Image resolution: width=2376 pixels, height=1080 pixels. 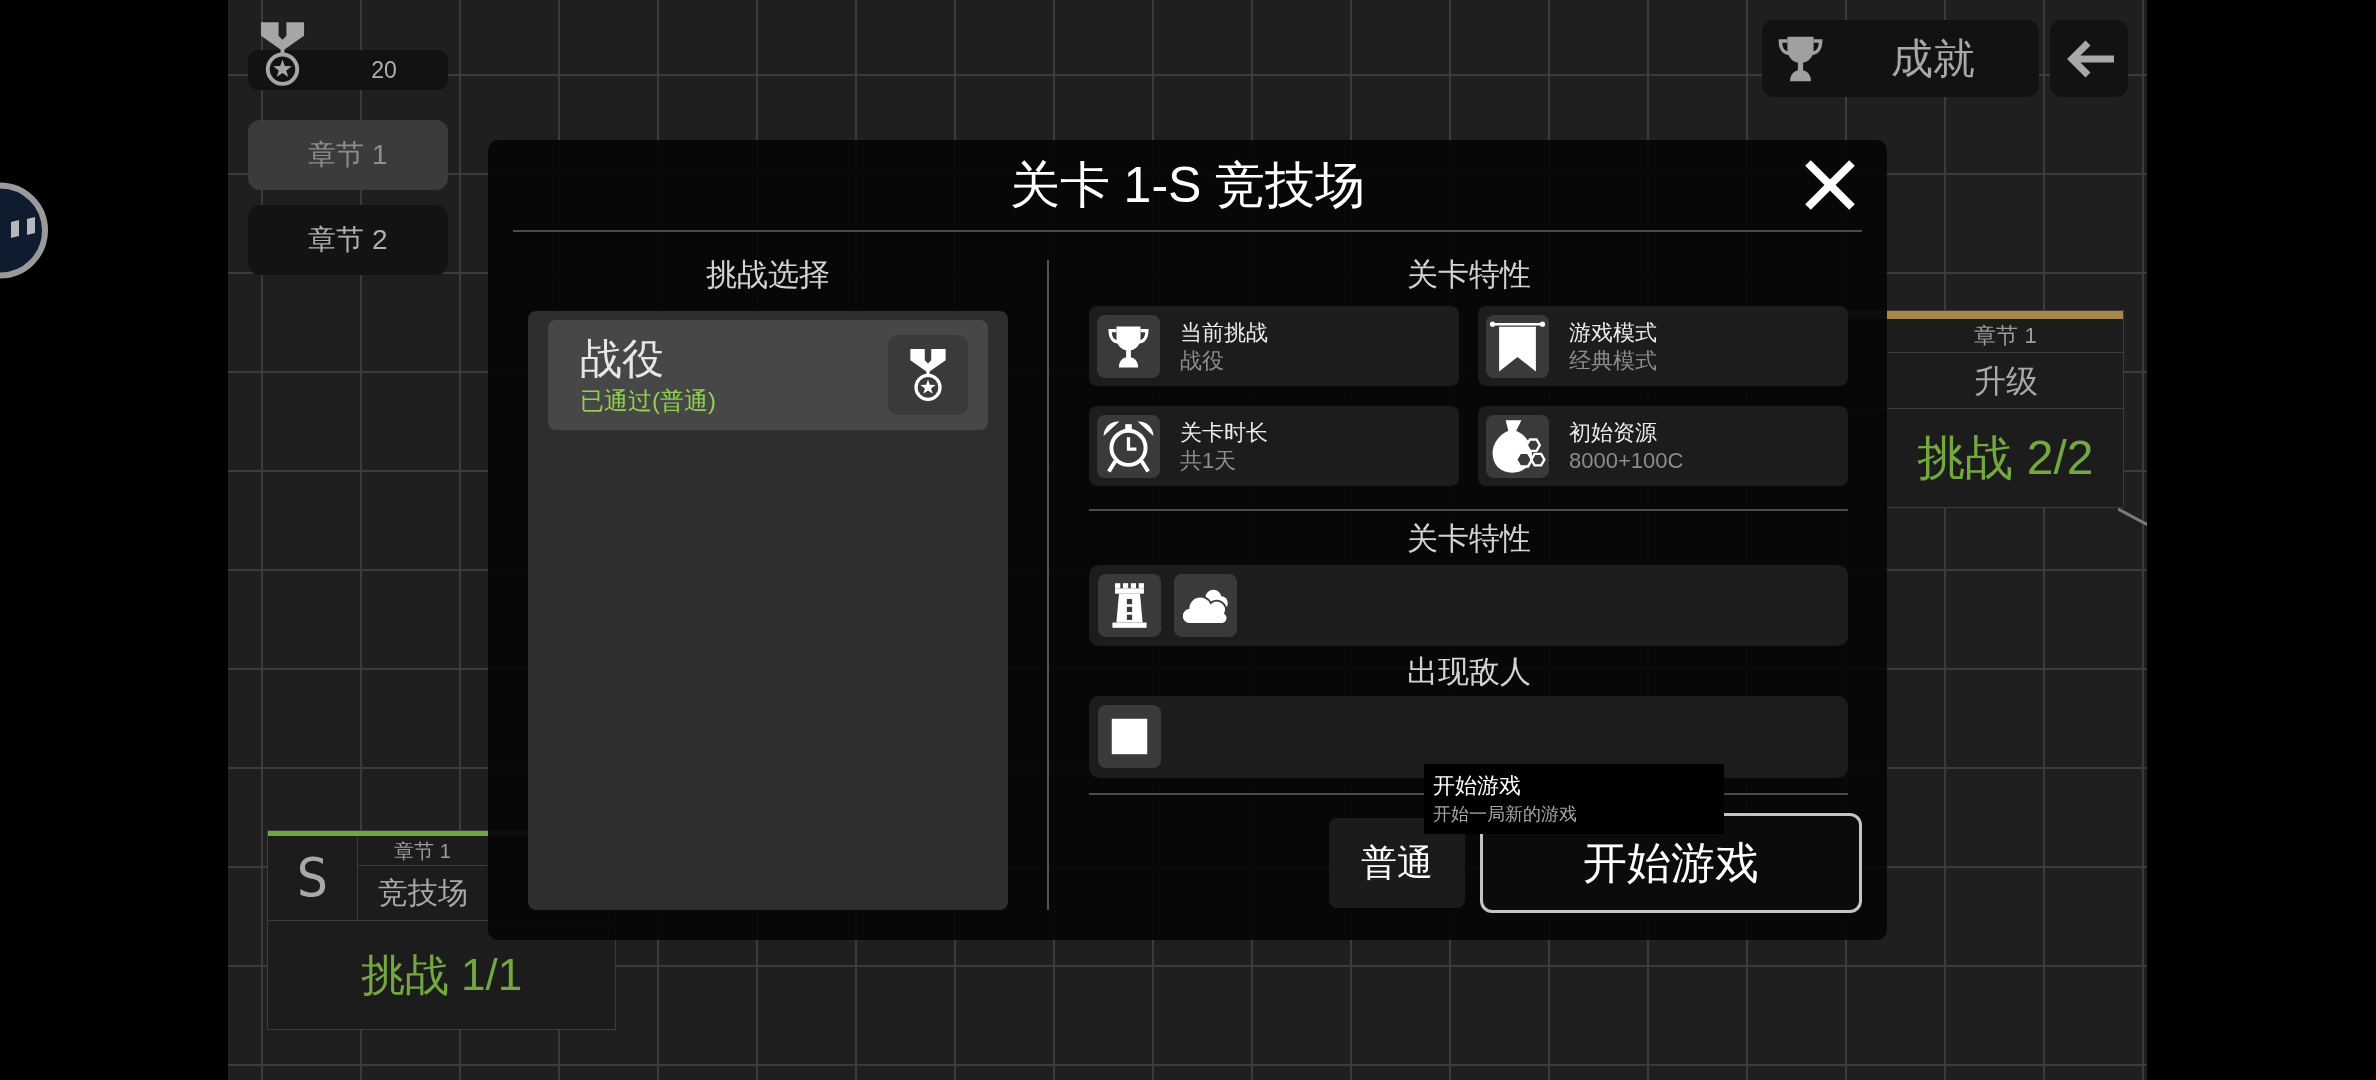 I want to click on level-name: 升级, so click(x=2005, y=380).